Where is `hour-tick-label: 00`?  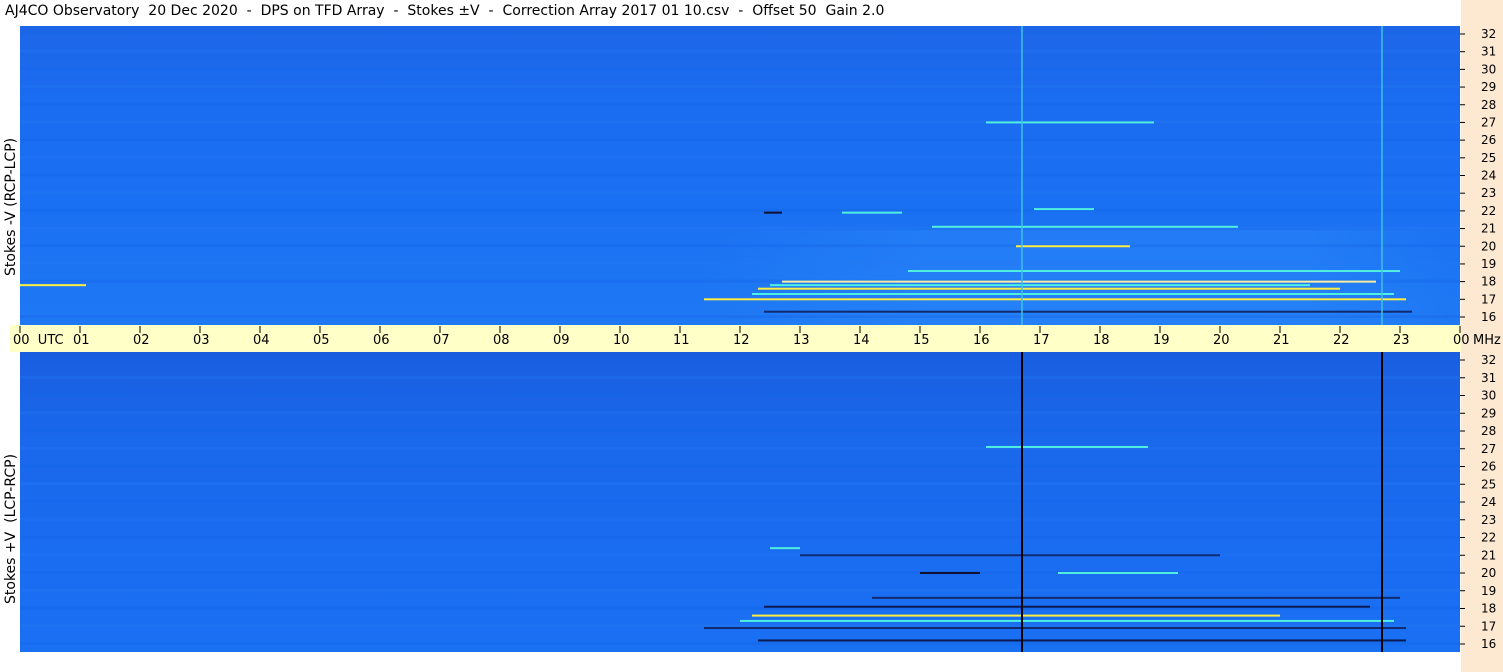 hour-tick-label: 00 is located at coordinates (1461, 340).